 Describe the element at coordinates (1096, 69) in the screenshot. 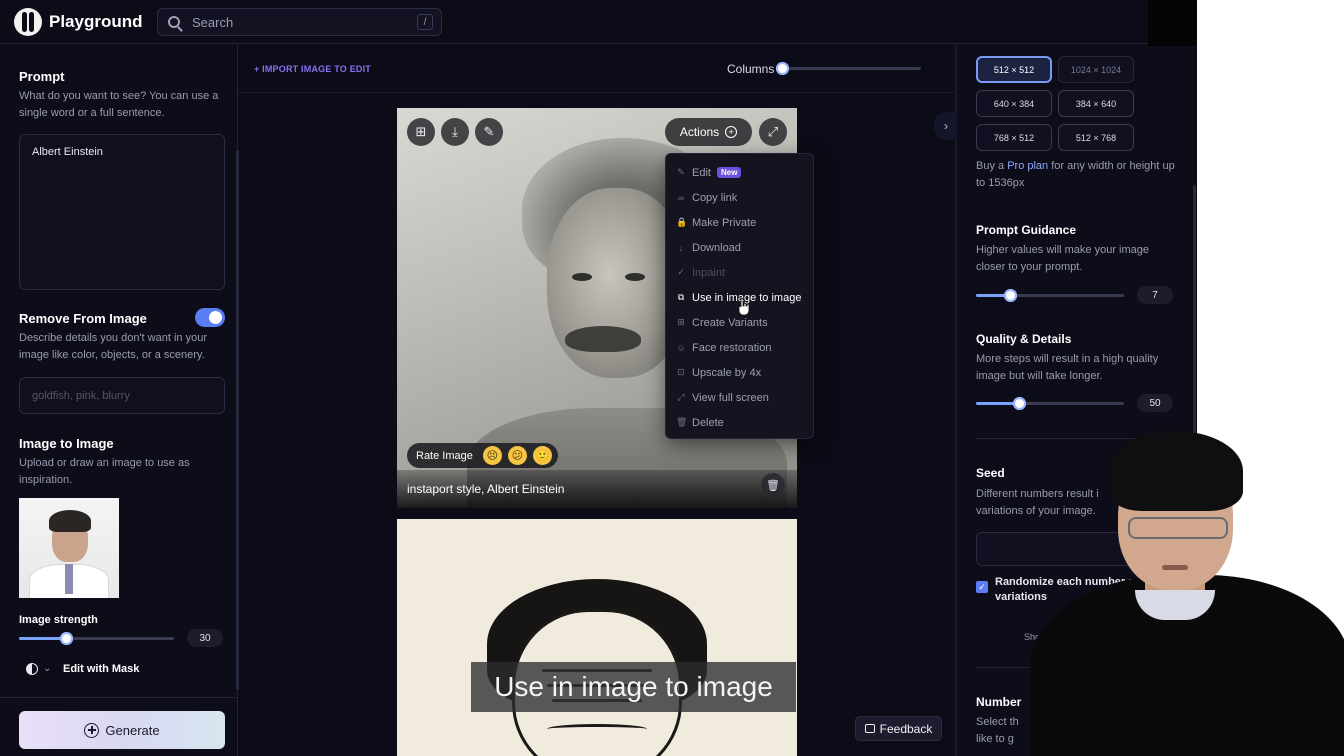

I see `size-option-1024x1024: 1024 × 1024` at that location.